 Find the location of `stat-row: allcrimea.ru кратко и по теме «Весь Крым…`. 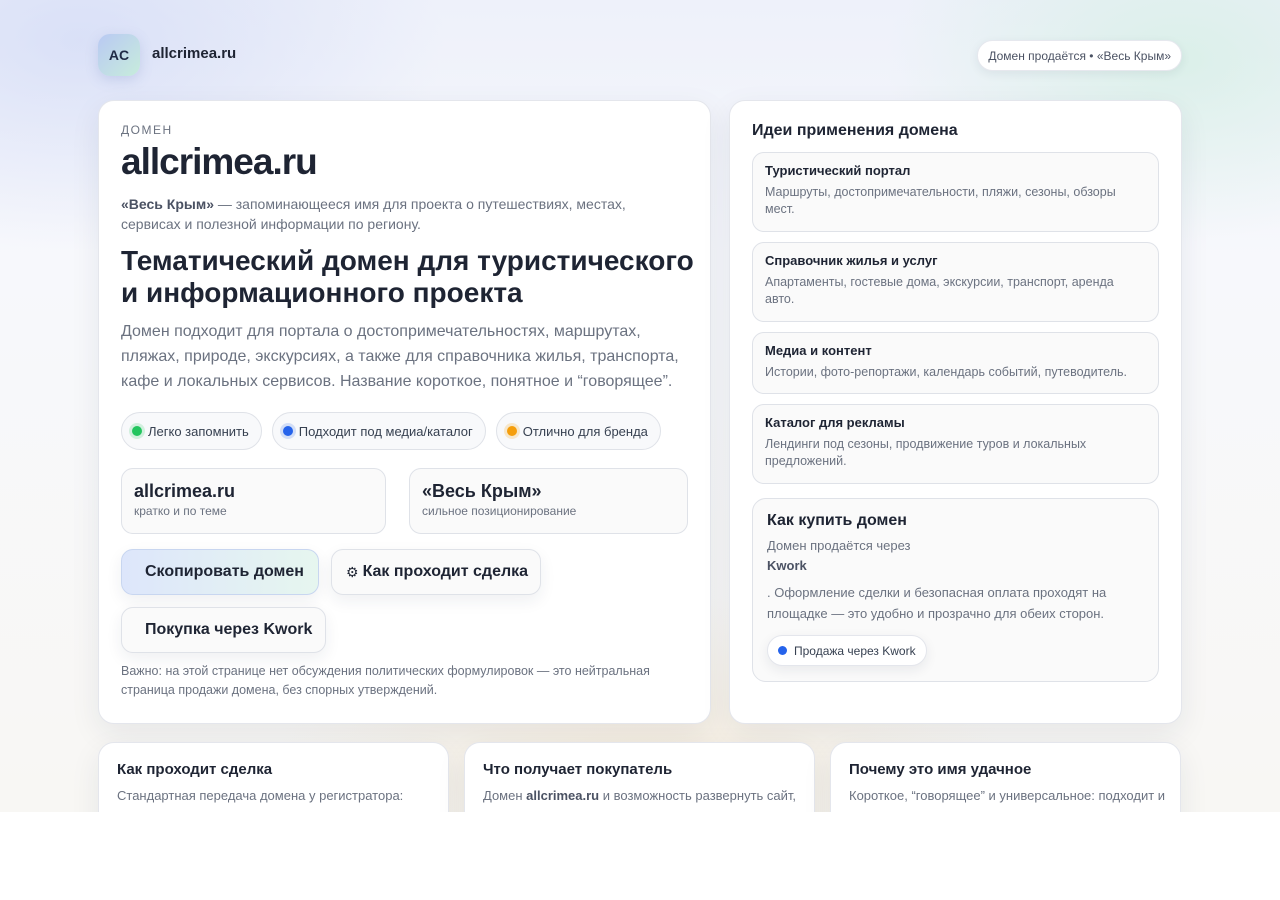

stat-row: allcrimea.ru кратко и по теме «Весь Крым… is located at coordinates (404, 501).